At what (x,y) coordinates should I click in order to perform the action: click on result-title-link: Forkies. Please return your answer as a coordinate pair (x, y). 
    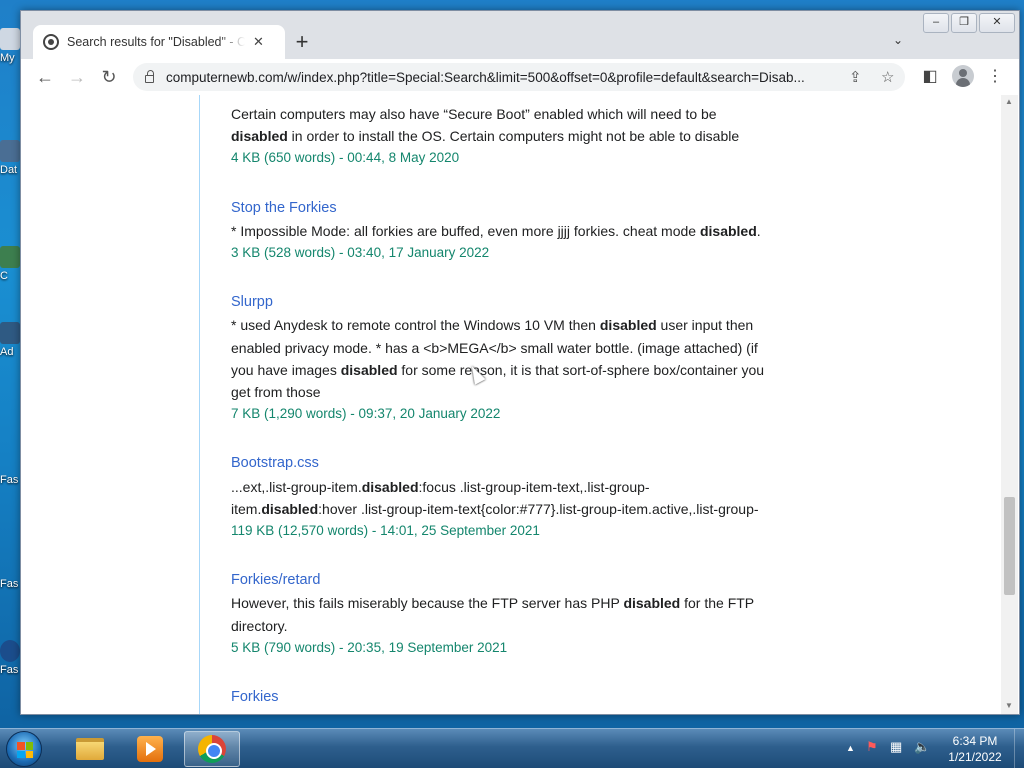
    Looking at the image, I should click on (498, 697).